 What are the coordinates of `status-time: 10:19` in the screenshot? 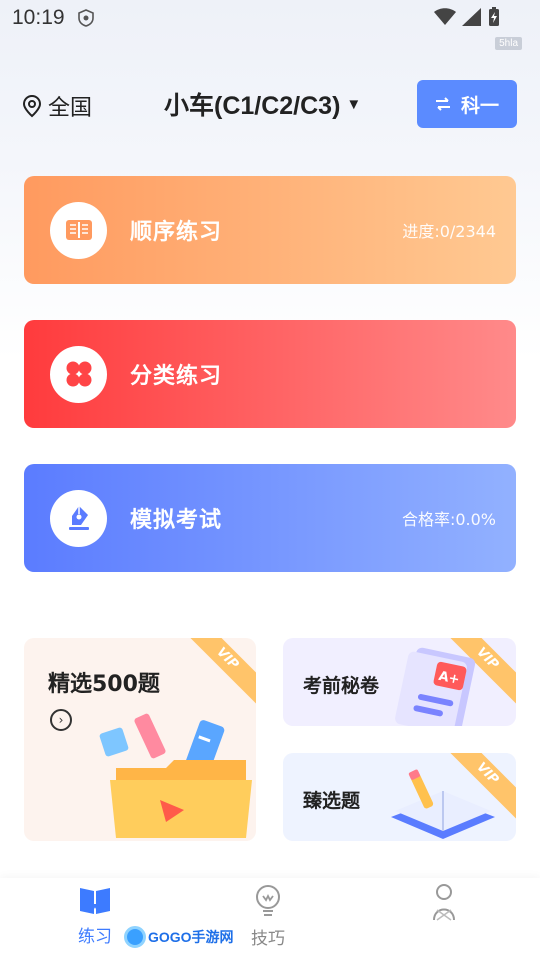 It's located at (38, 17).